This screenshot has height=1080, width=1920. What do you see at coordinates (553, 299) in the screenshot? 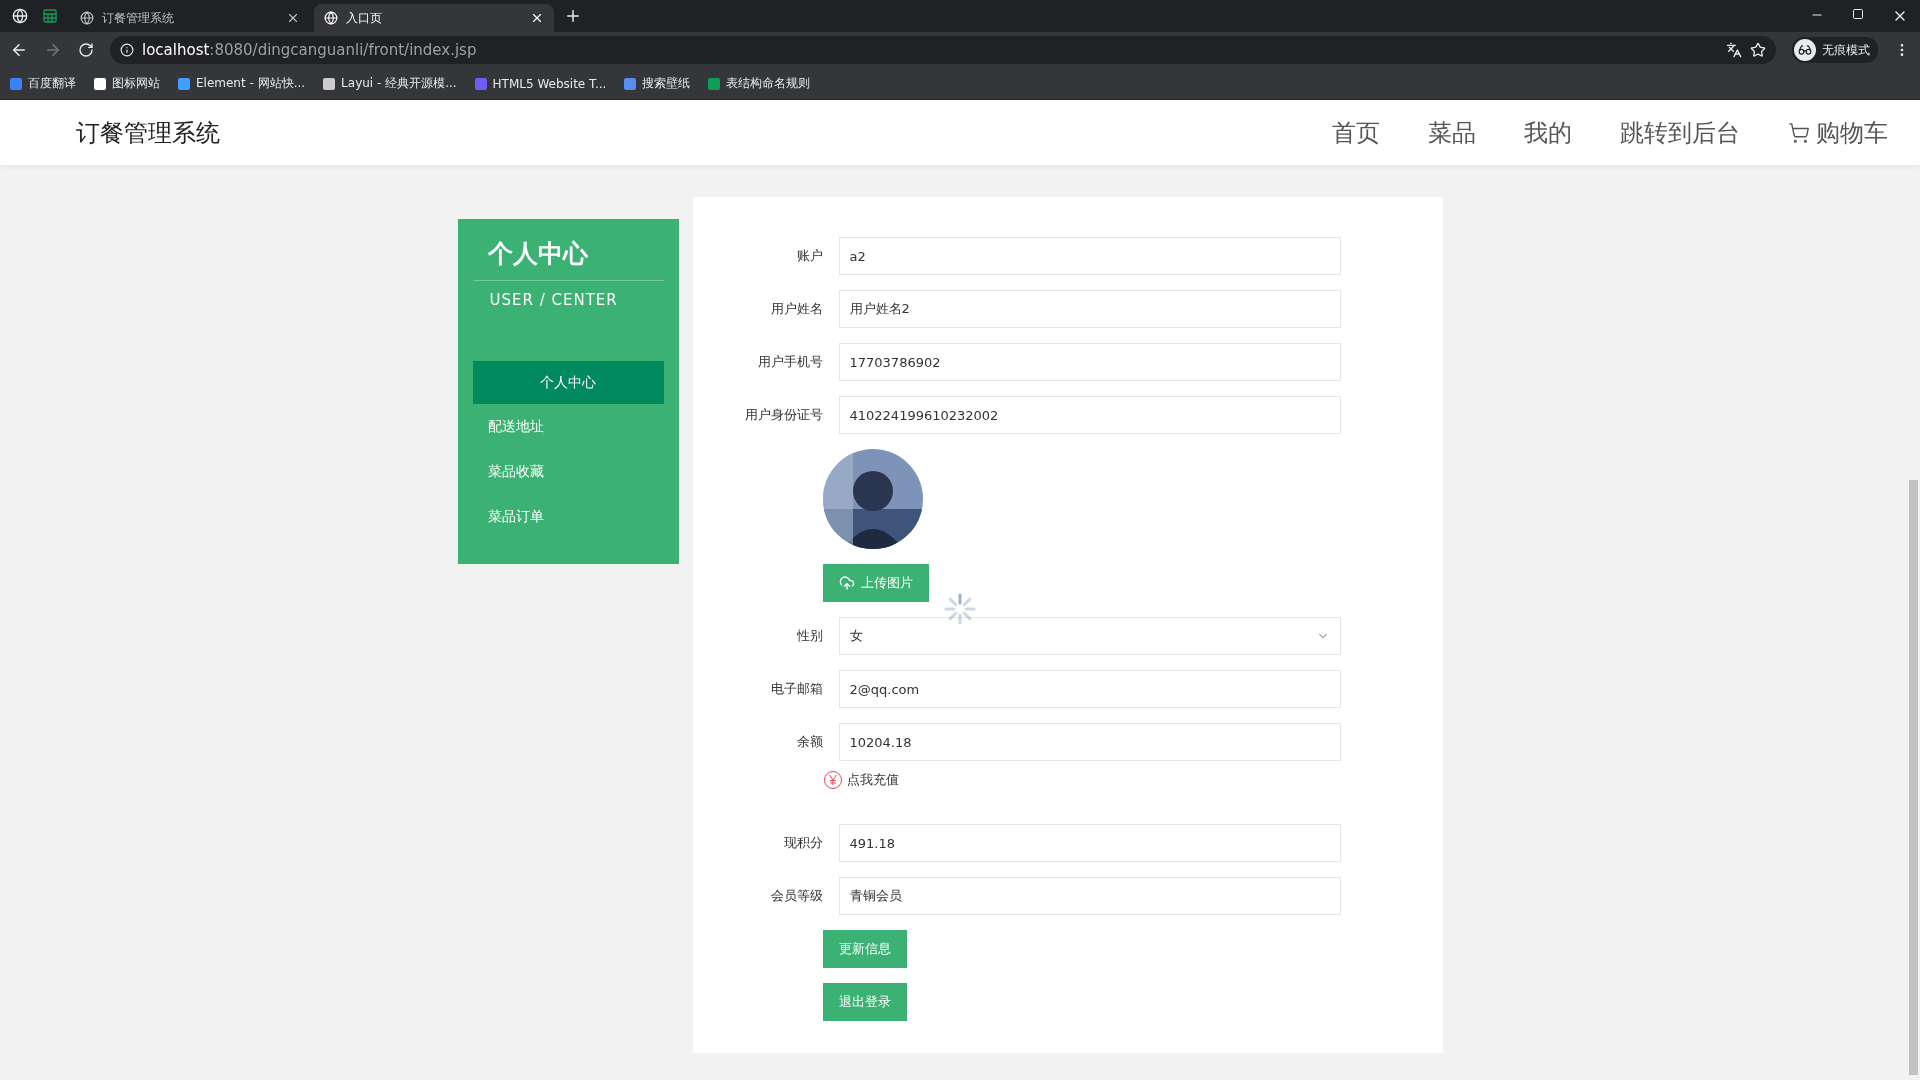
I see `sidebar-subtitle: USER / CENTER` at bounding box center [553, 299].